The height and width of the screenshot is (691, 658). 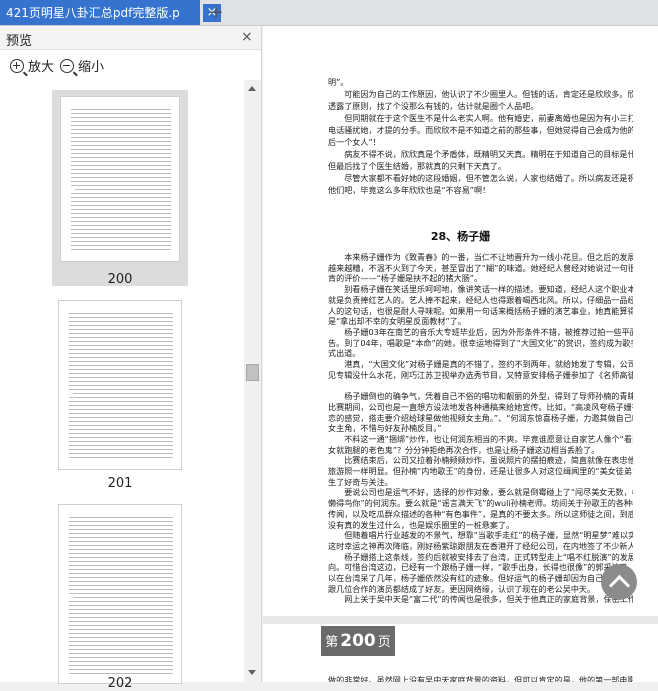 I want to click on scroll-to-top-button, so click(x=619, y=582).